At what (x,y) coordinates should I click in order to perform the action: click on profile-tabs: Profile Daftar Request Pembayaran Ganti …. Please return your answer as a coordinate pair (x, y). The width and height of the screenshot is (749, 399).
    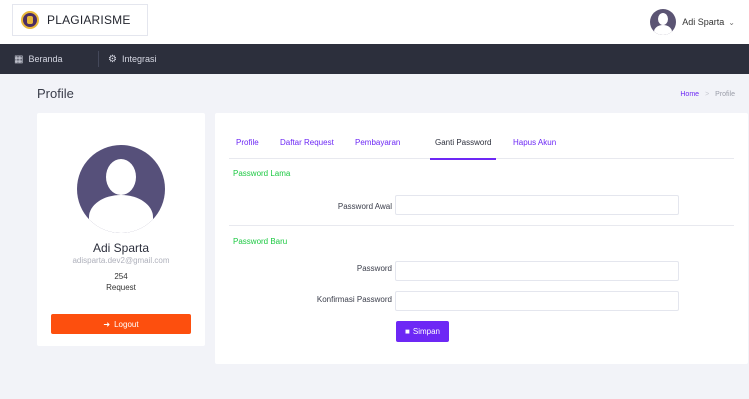
    Looking at the image, I should click on (481, 142).